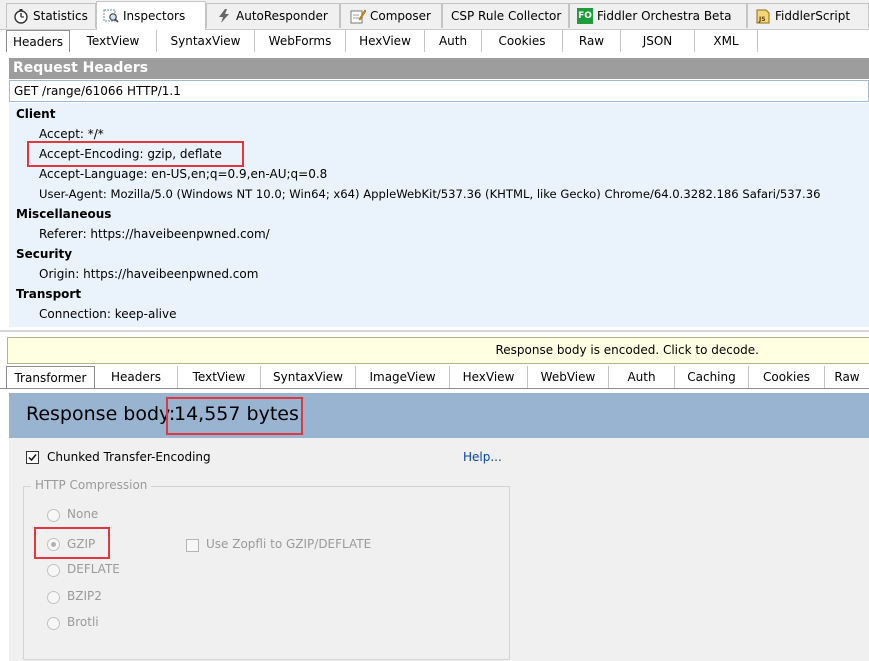 The image size is (869, 661). What do you see at coordinates (434, 388) in the screenshot?
I see `tab-strip-underline` at bounding box center [434, 388].